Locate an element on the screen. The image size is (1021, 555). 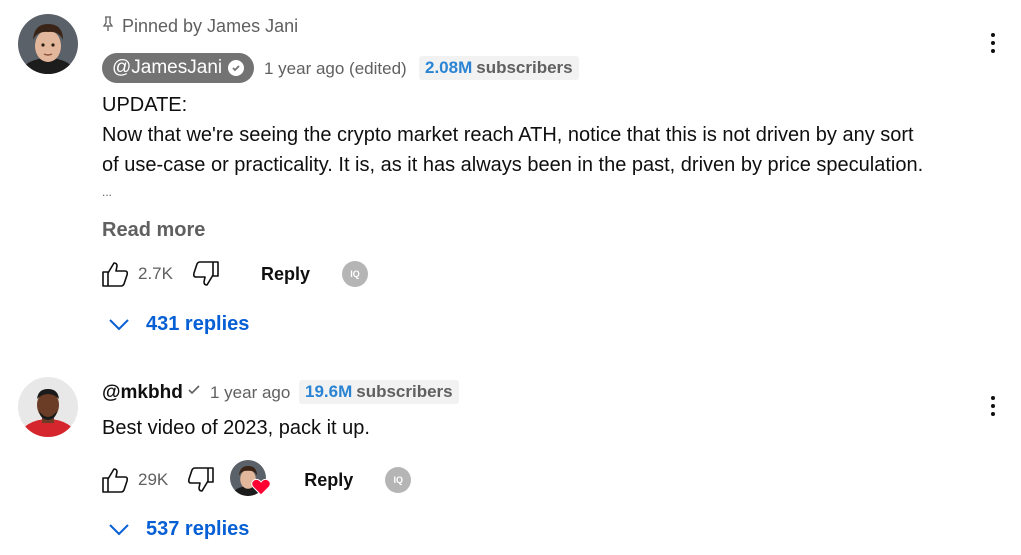
view-replies-button: 537 replies is located at coordinates (178, 529).